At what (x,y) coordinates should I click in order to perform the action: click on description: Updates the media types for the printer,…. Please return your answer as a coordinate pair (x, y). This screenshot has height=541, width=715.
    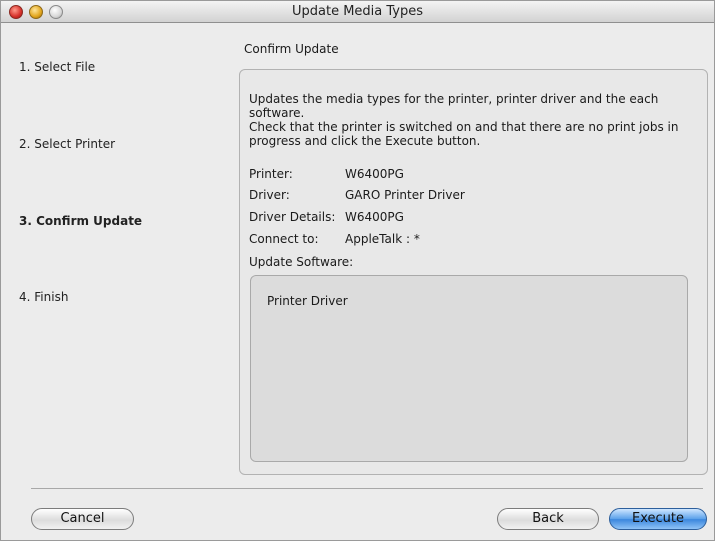
    Looking at the image, I should click on (475, 120).